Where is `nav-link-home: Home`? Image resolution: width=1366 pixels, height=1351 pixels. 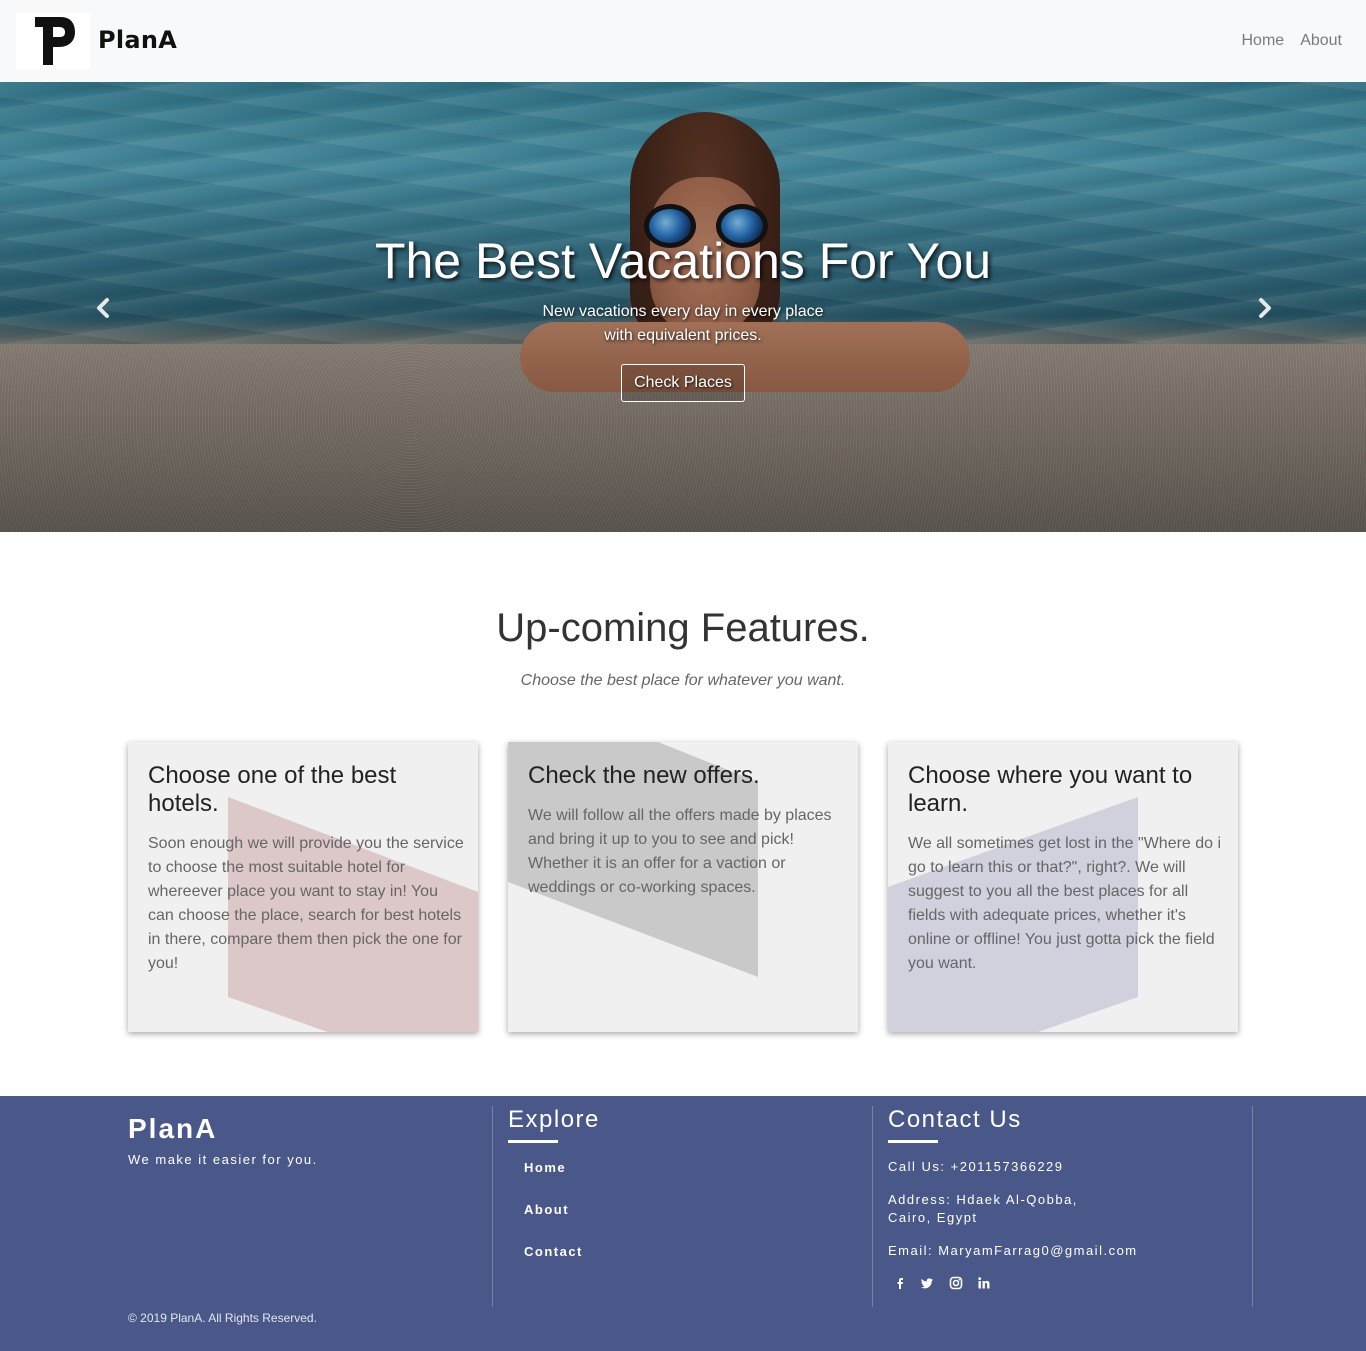
nav-link-home: Home is located at coordinates (1263, 41).